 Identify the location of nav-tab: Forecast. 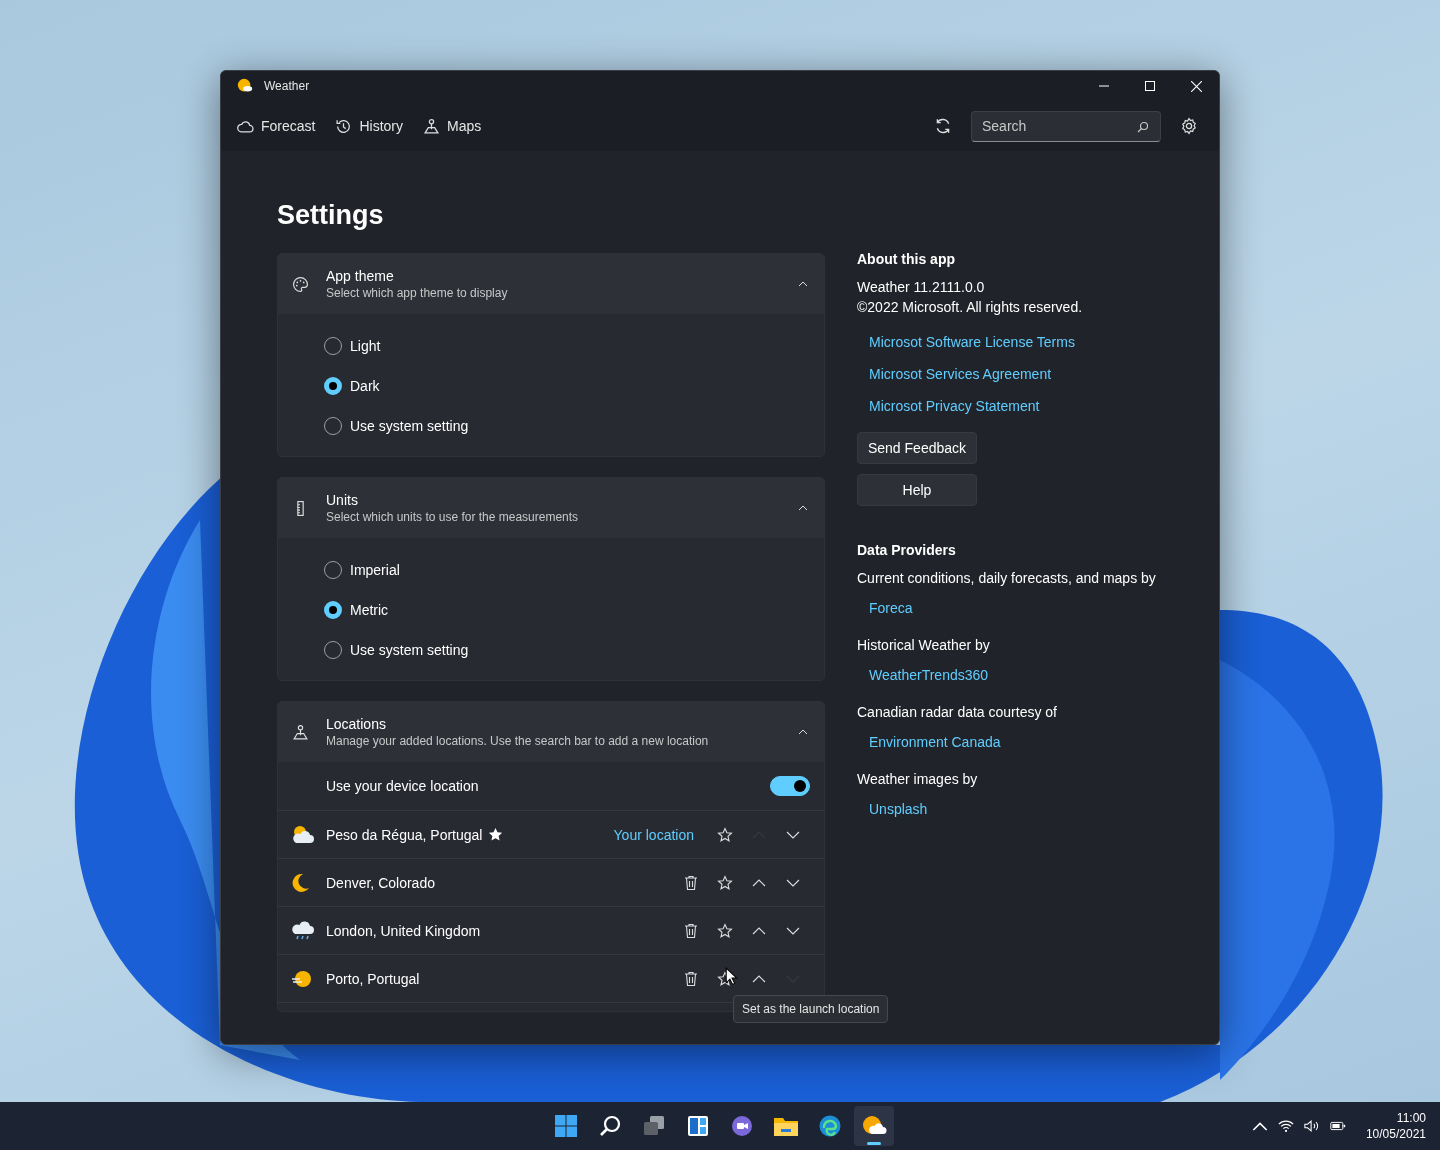
(276, 126).